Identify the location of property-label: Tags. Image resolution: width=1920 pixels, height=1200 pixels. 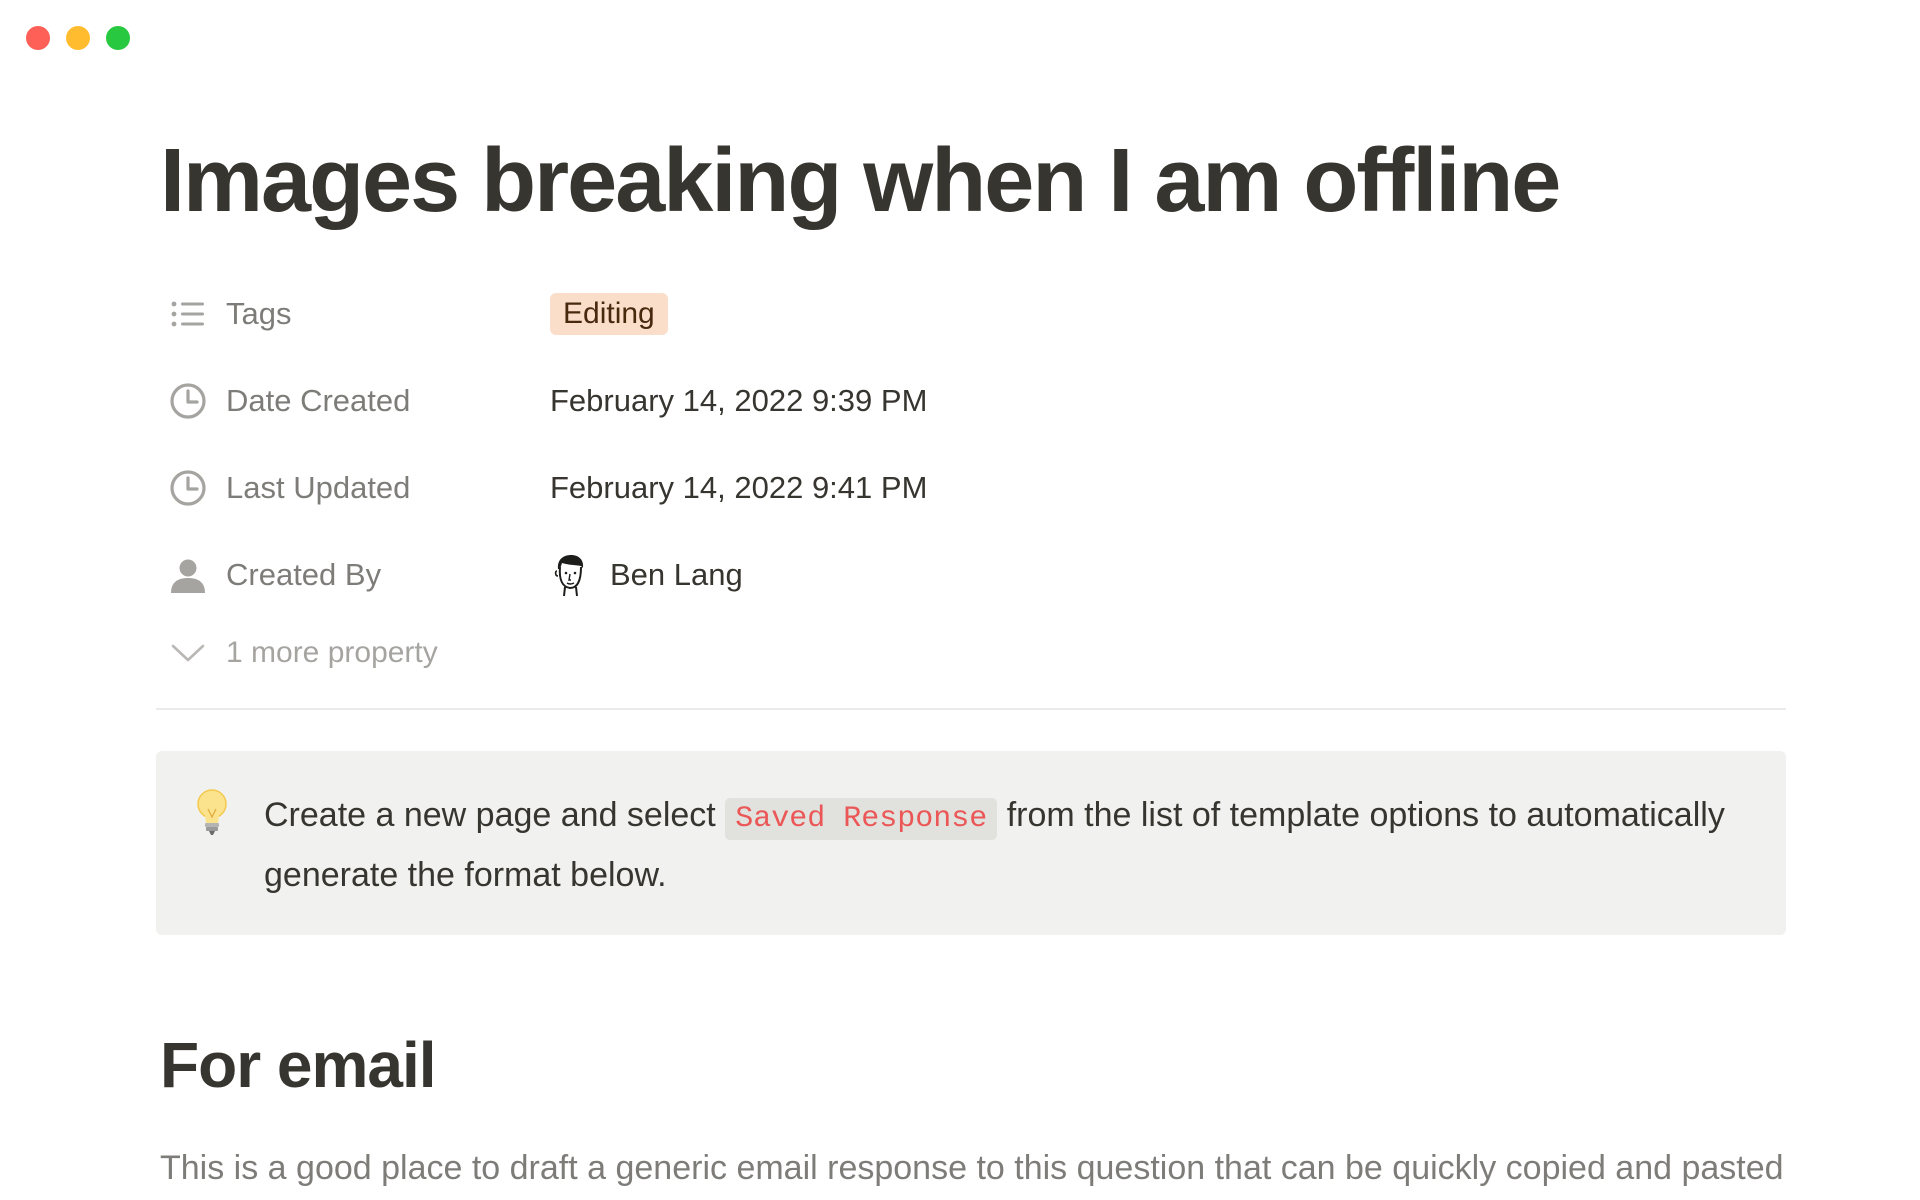
(259, 313).